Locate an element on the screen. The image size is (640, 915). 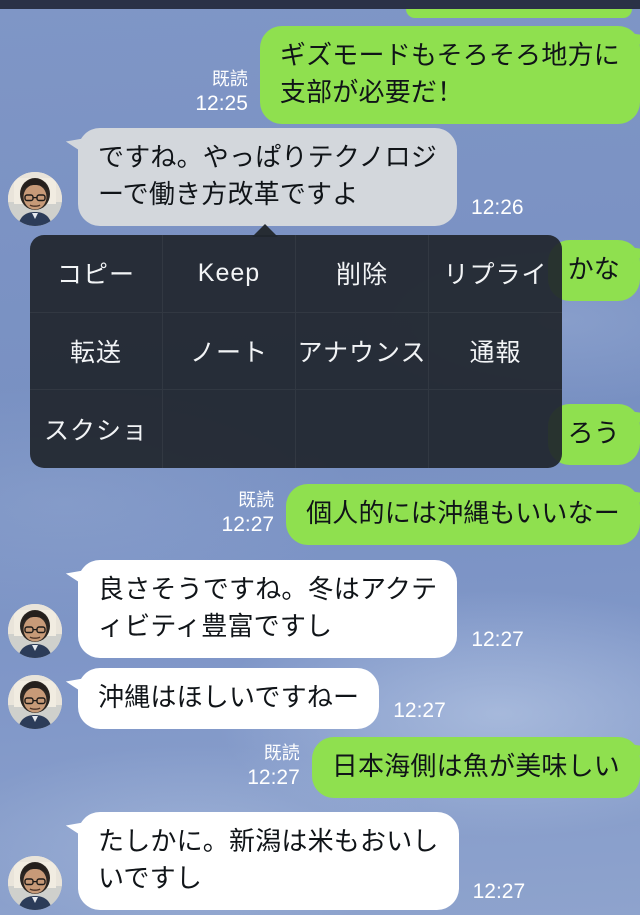
message-bubble: 個人的には沖縄もいいなー is located at coordinates (463, 514).